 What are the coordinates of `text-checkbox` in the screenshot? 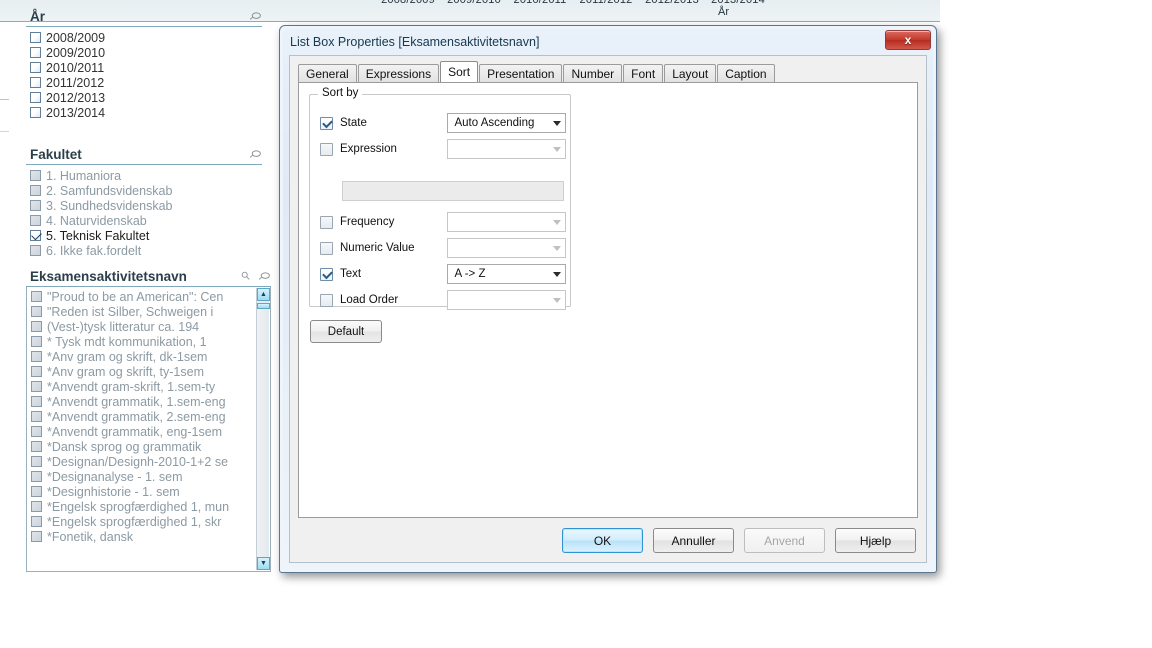 It's located at (326, 274).